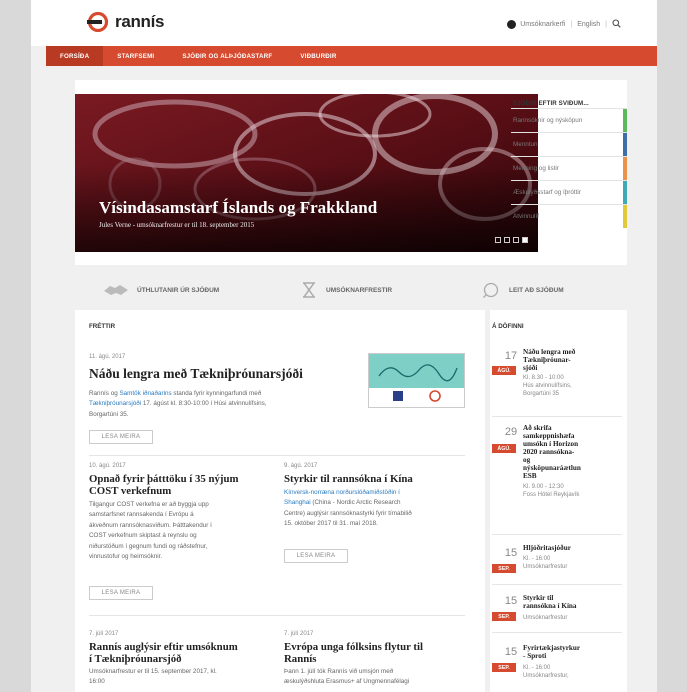  I want to click on title-line: umsókn í Horizon, so click(551, 443).